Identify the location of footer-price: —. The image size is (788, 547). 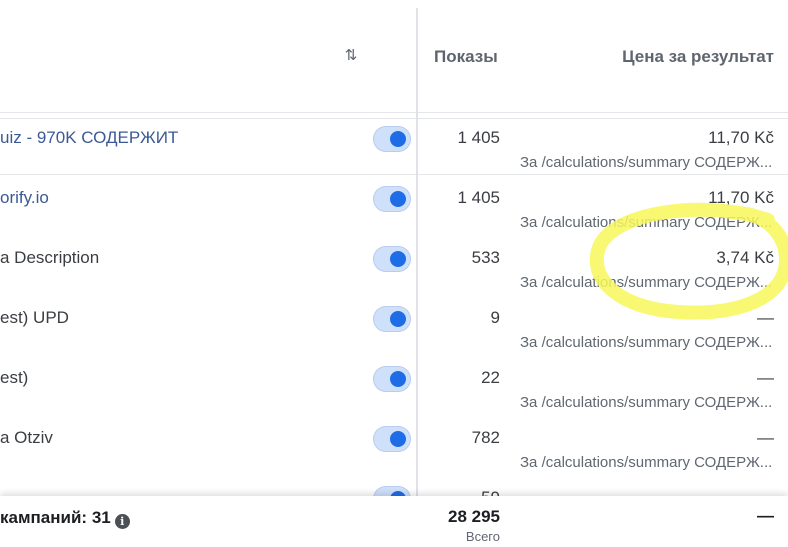
(765, 515).